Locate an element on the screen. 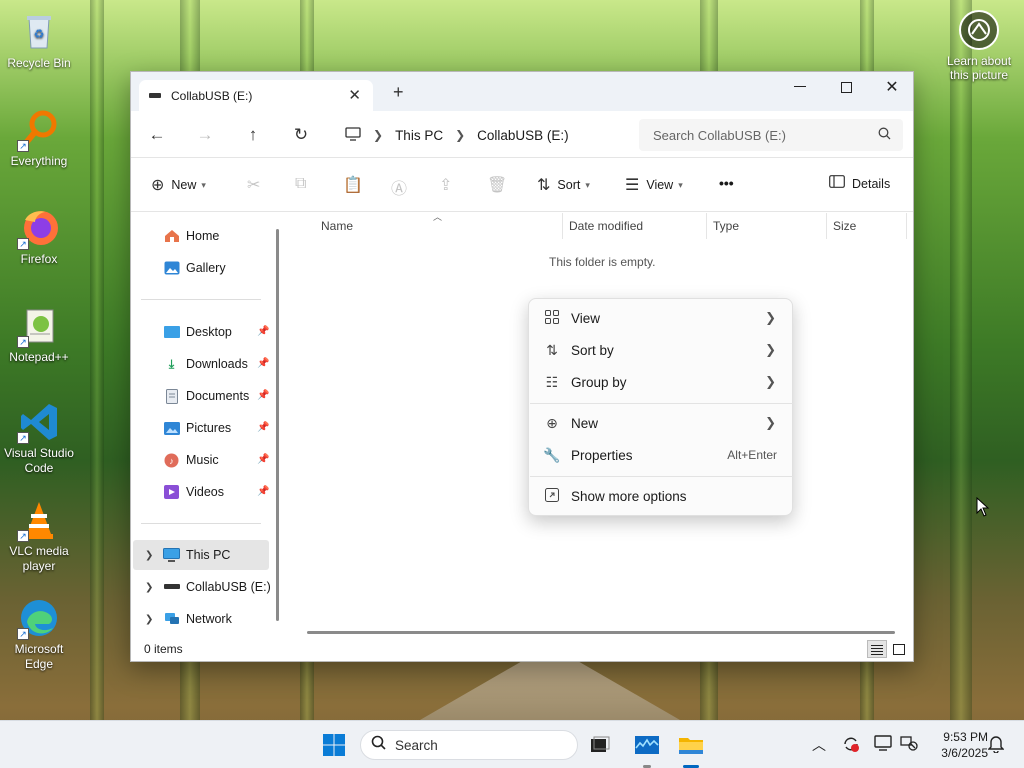  desktop-icon-everything: ↗ Everything is located at coordinates (39, 138).